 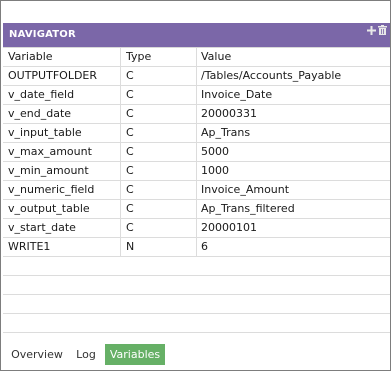 What do you see at coordinates (50, 151) in the screenshot?
I see `variable-name: v_max_amount` at bounding box center [50, 151].